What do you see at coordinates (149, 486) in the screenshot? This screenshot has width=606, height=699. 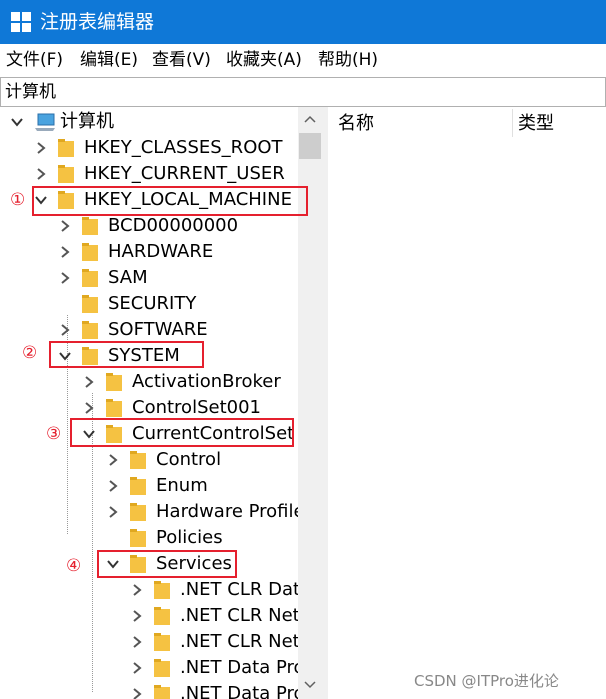 I see `tree-node-enum: Enum` at bounding box center [149, 486].